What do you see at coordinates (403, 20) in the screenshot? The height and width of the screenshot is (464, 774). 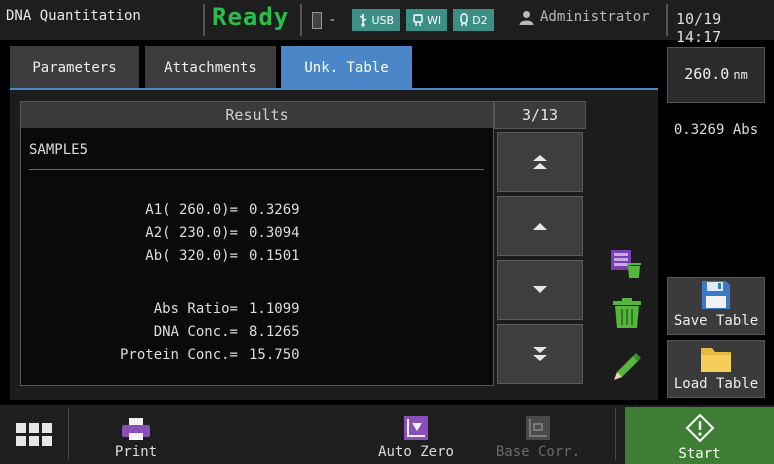 I see `status-icons: - USB WI D2` at bounding box center [403, 20].